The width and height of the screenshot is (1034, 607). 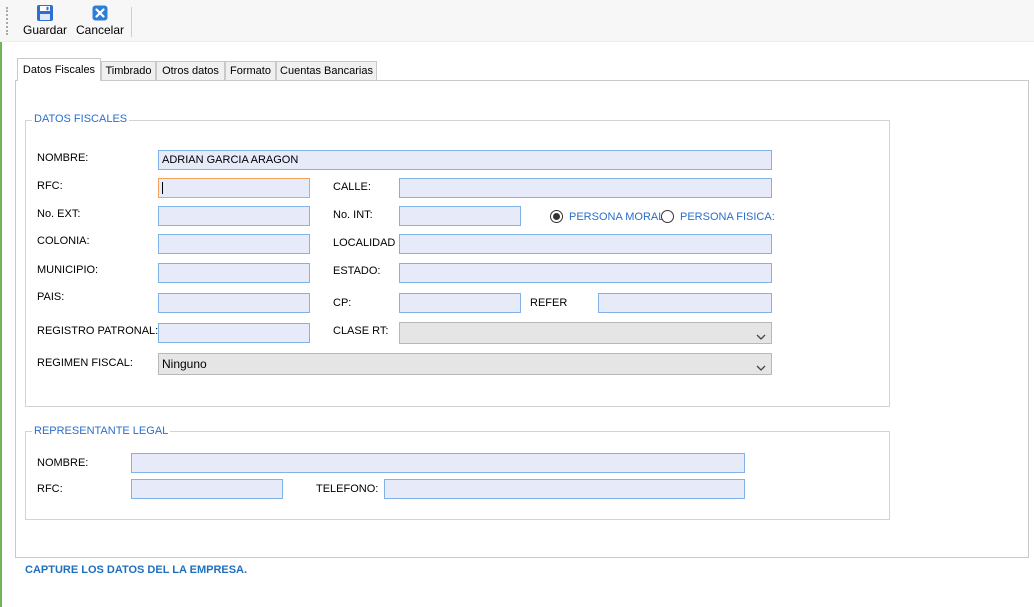 I want to click on estado-label: ESTADO:, so click(x=357, y=271).